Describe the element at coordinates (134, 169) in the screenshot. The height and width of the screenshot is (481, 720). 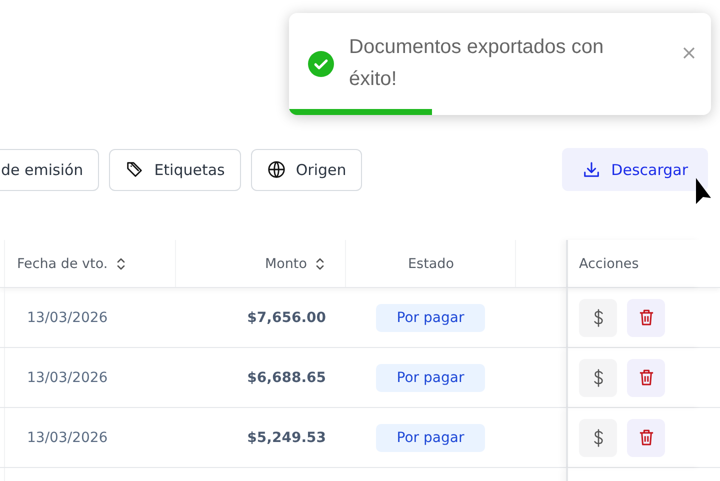
I see `tag-icon` at that location.